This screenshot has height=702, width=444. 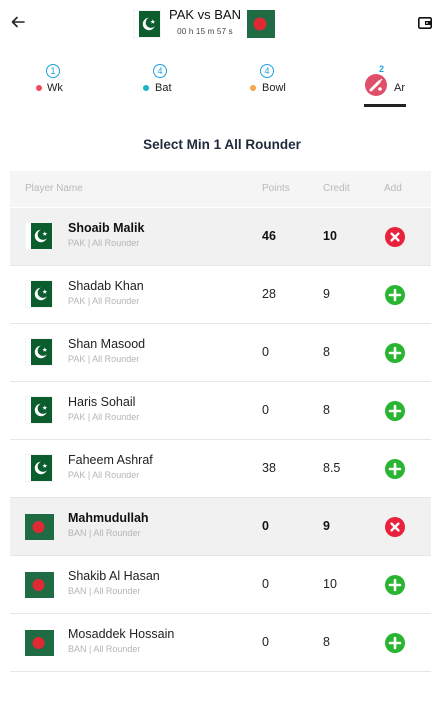 I want to click on tab-bat-label: Bat, so click(x=163, y=88).